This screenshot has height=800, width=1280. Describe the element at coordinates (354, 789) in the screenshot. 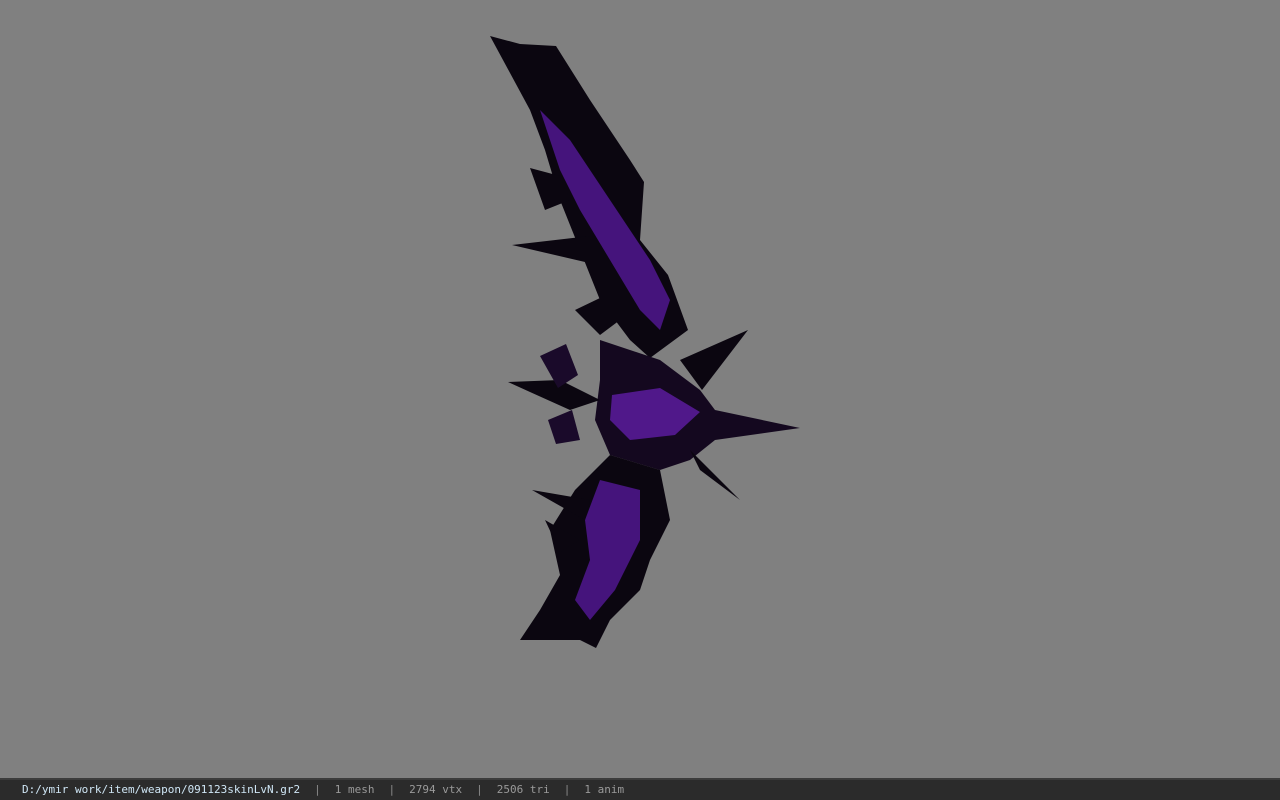

I see `mesh-count: 1 mesh` at that location.